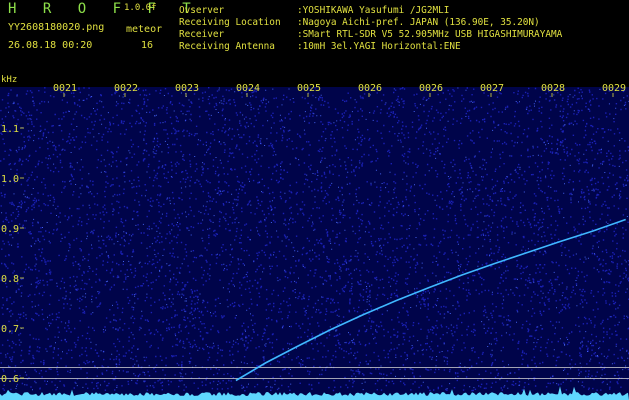  What do you see at coordinates (379, 46) in the screenshot?
I see `info-value: :10mH 3el.YAGI Horizontal:ENE` at bounding box center [379, 46].